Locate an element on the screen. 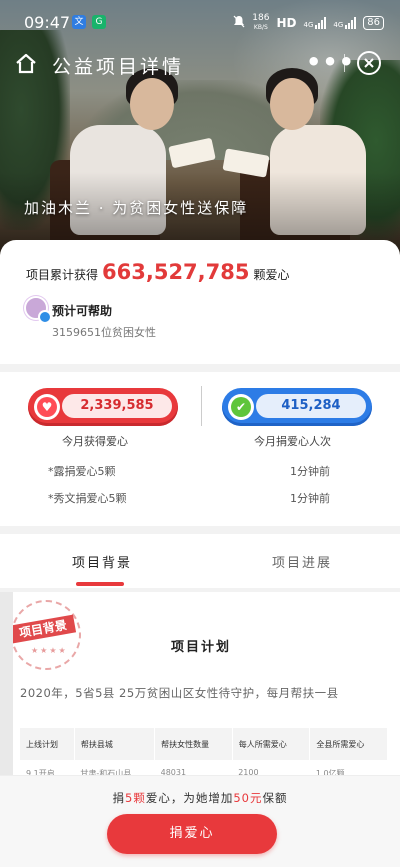 Image resolution: width=400 pixels, height=867 pixels. signal-2: 4G is located at coordinates (345, 23).